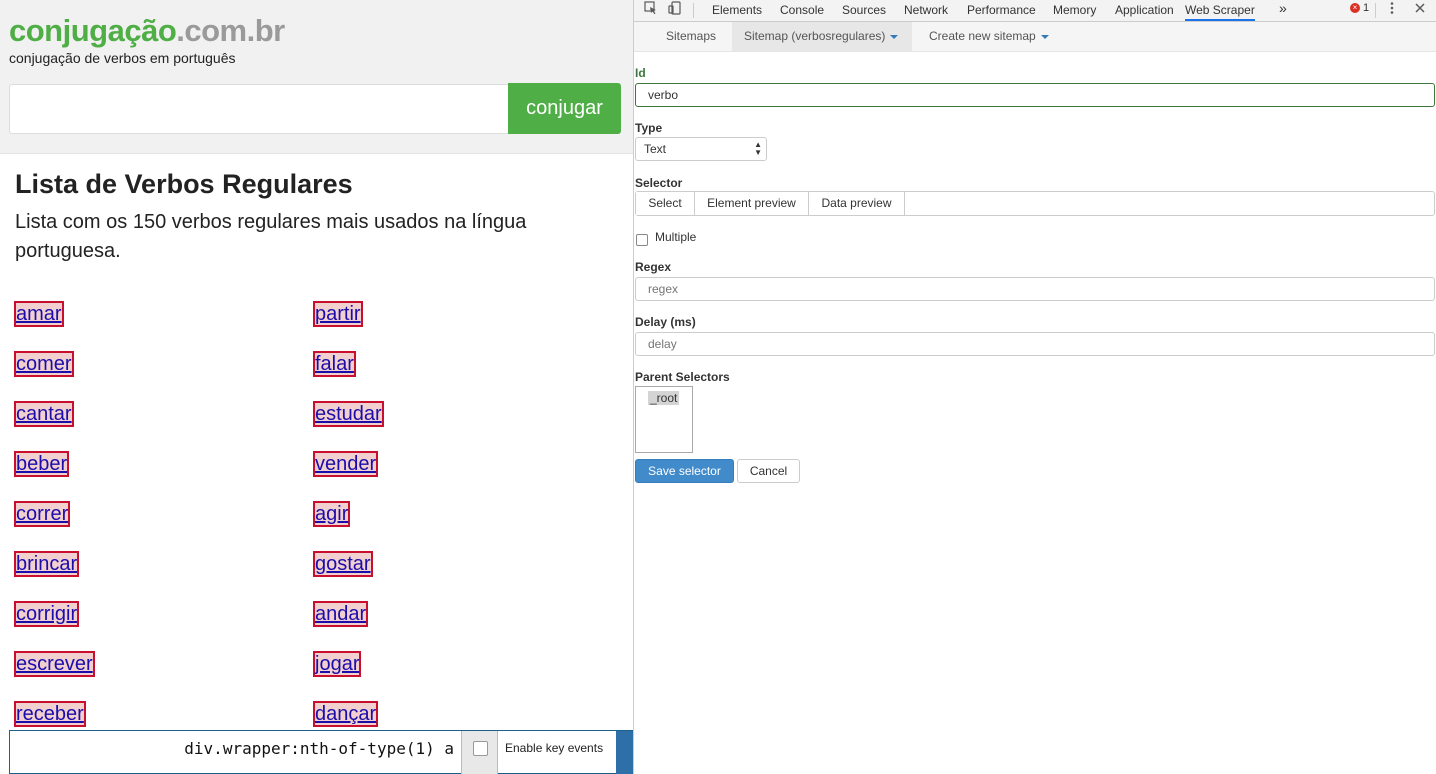 This screenshot has width=1436, height=774. Describe the element at coordinates (664, 419) in the screenshot. I see `parent-selectors-list: _root` at that location.